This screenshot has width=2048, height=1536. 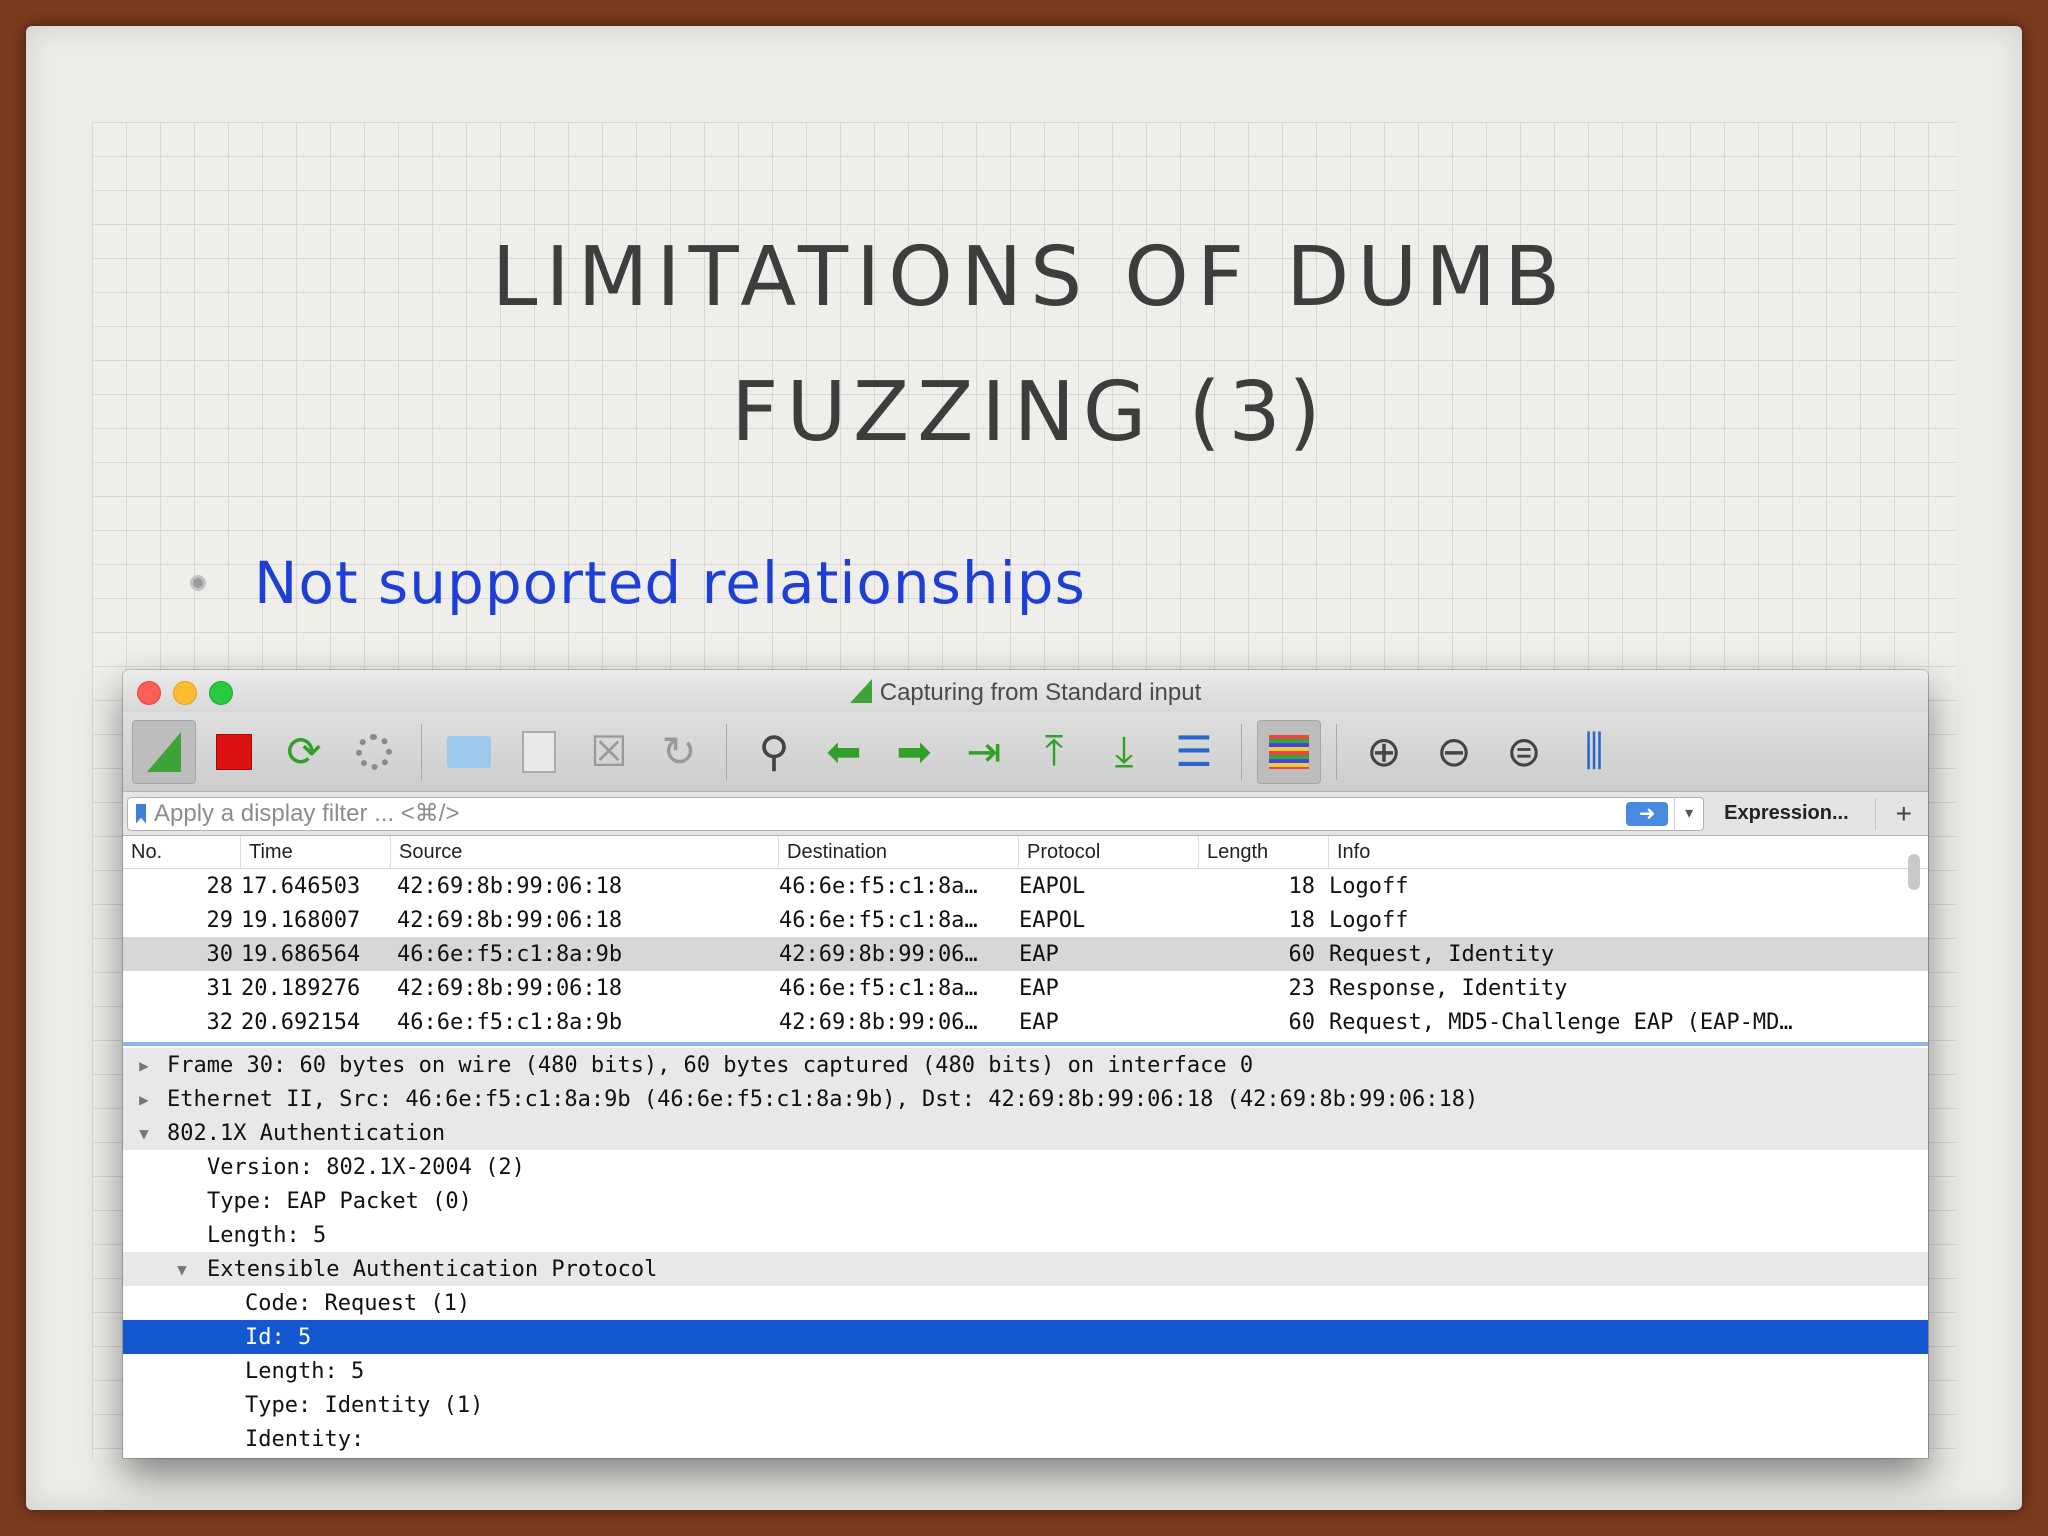 What do you see at coordinates (1369, 886) in the screenshot?
I see `packet-info: Logoff` at bounding box center [1369, 886].